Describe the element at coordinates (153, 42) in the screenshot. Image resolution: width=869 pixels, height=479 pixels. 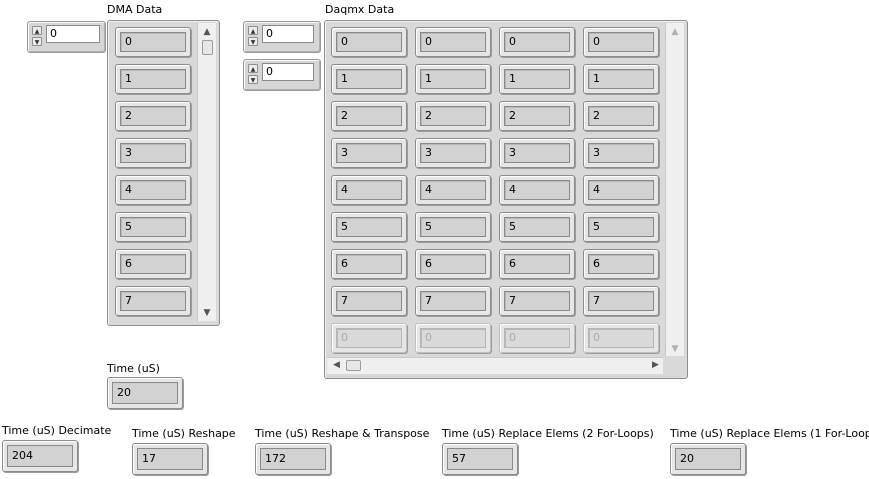
I see `dma-array-element-value: 0` at that location.